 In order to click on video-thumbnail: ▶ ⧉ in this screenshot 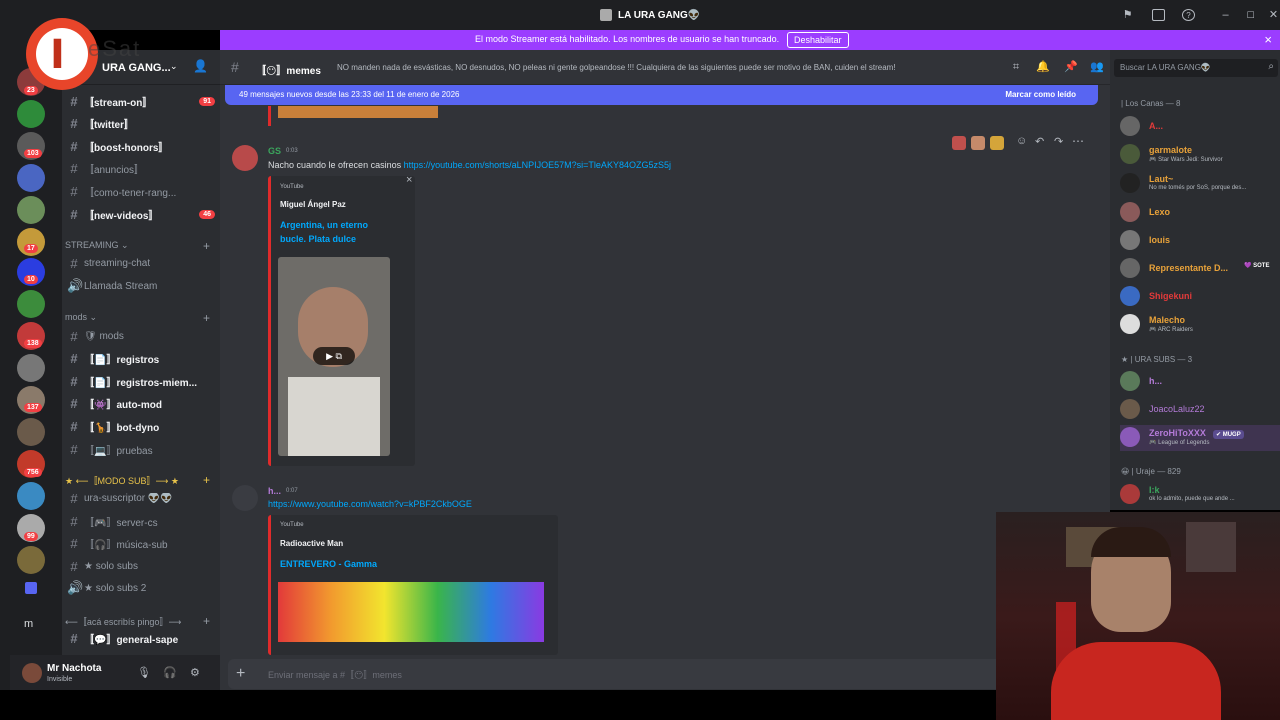, I will do `click(334, 356)`.